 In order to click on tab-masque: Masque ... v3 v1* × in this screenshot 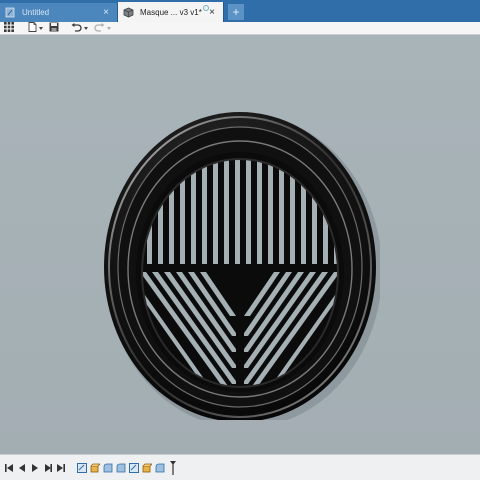, I will do `click(171, 12)`.